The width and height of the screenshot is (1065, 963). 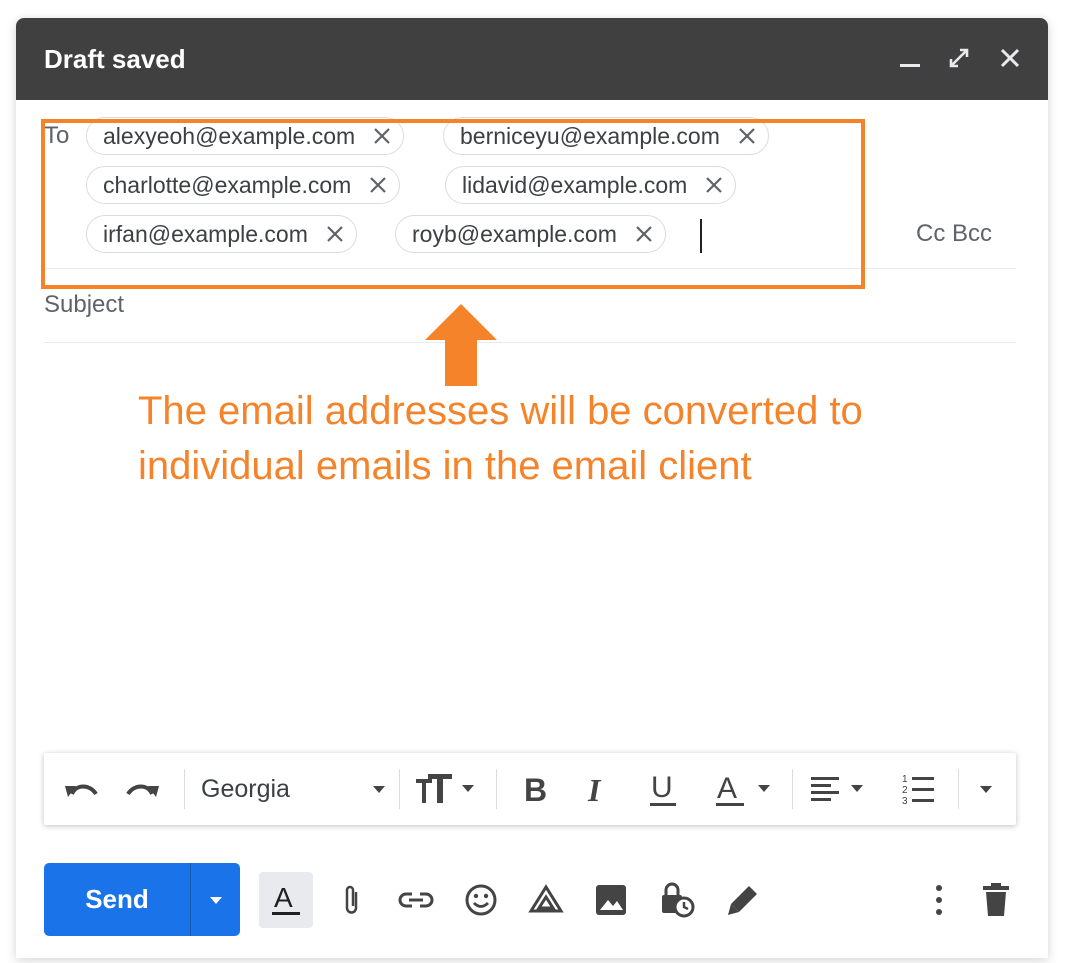 I want to click on recipient-chip: berniceyu@example.com, so click(x=606, y=136).